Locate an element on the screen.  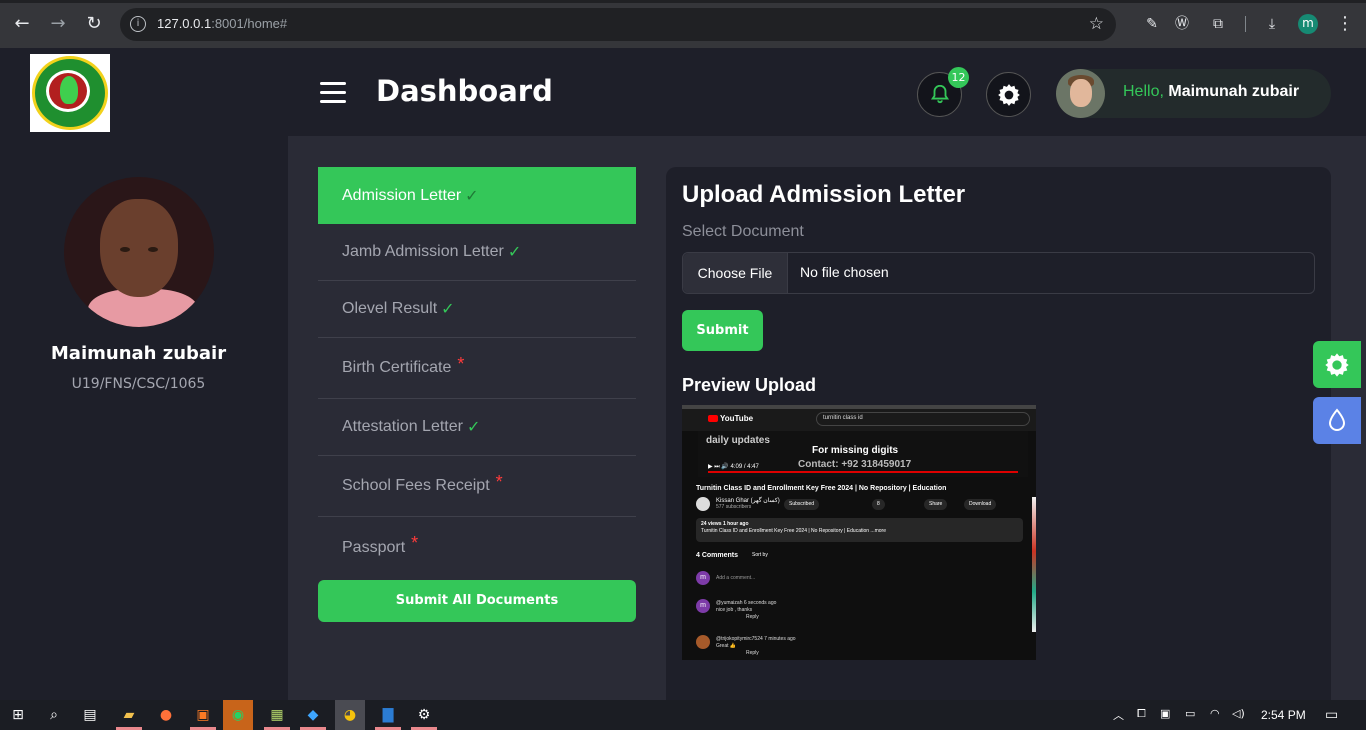
water-drop-icon is located at coordinates (1337, 419).